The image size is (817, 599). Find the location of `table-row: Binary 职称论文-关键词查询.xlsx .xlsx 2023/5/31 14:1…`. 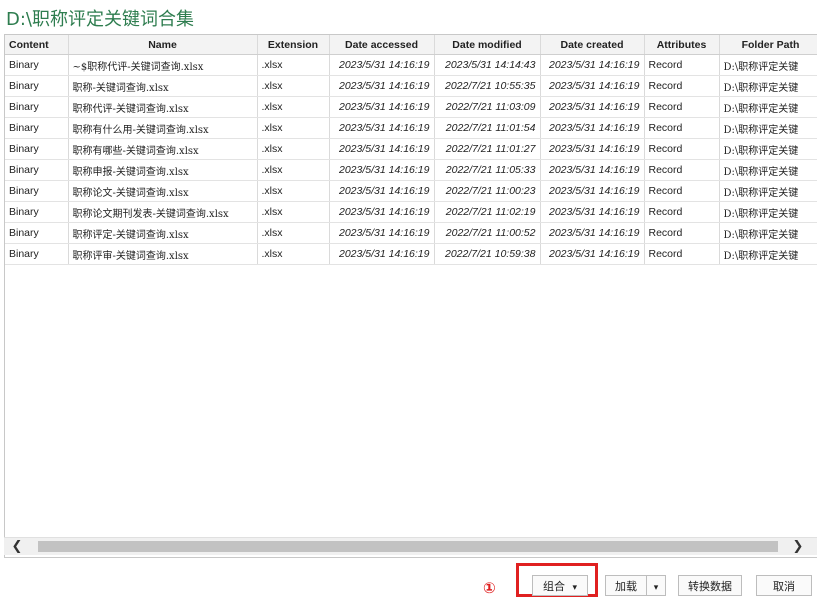

table-row: Binary 职称论文-关键词查询.xlsx .xlsx 2023/5/31 14:1… is located at coordinates (411, 191).